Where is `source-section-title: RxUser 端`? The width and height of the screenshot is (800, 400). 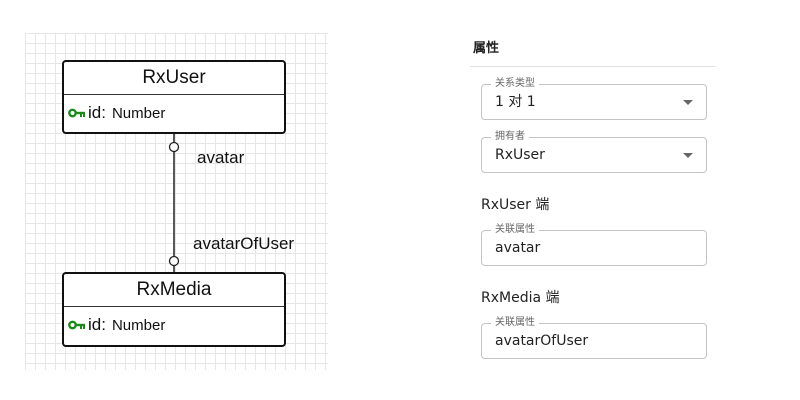 source-section-title: RxUser 端 is located at coordinates (515, 205).